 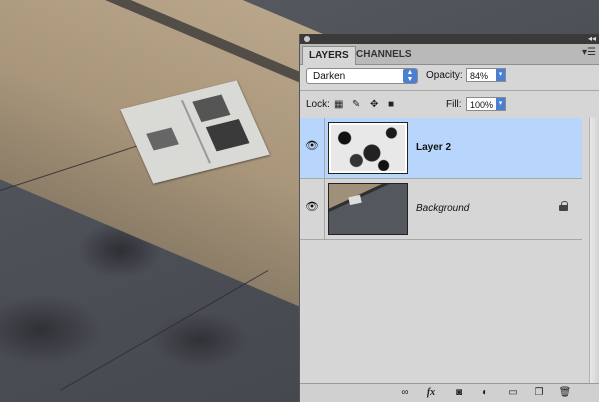 What do you see at coordinates (459, 393) in the screenshot?
I see `mask-icon: ◙` at bounding box center [459, 393].